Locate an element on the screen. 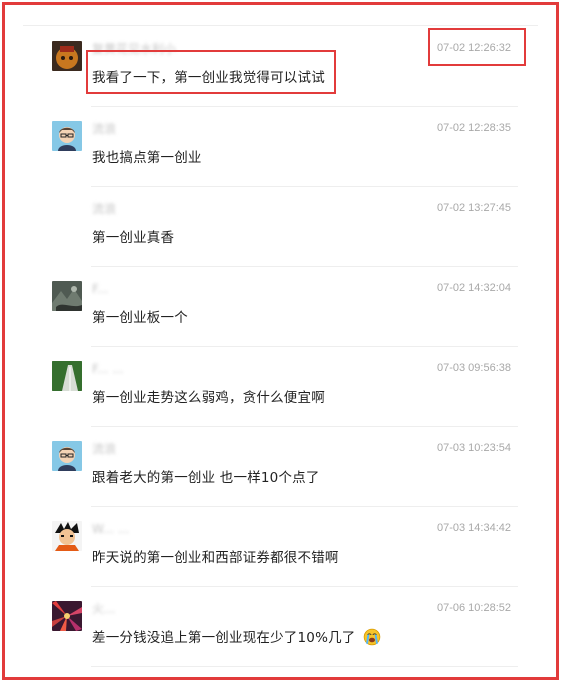 The height and width of the screenshot is (688, 568). comment-item: F... 07-02 14:32:04 第一创业板一个 is located at coordinates (280, 307).